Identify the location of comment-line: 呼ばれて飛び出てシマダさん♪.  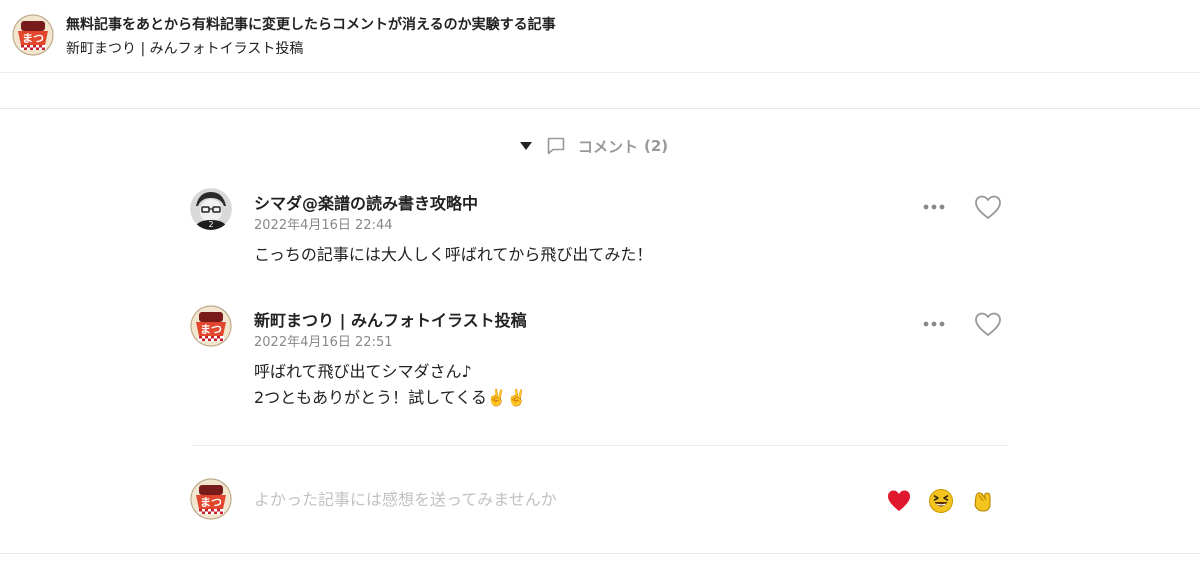
(363, 371).